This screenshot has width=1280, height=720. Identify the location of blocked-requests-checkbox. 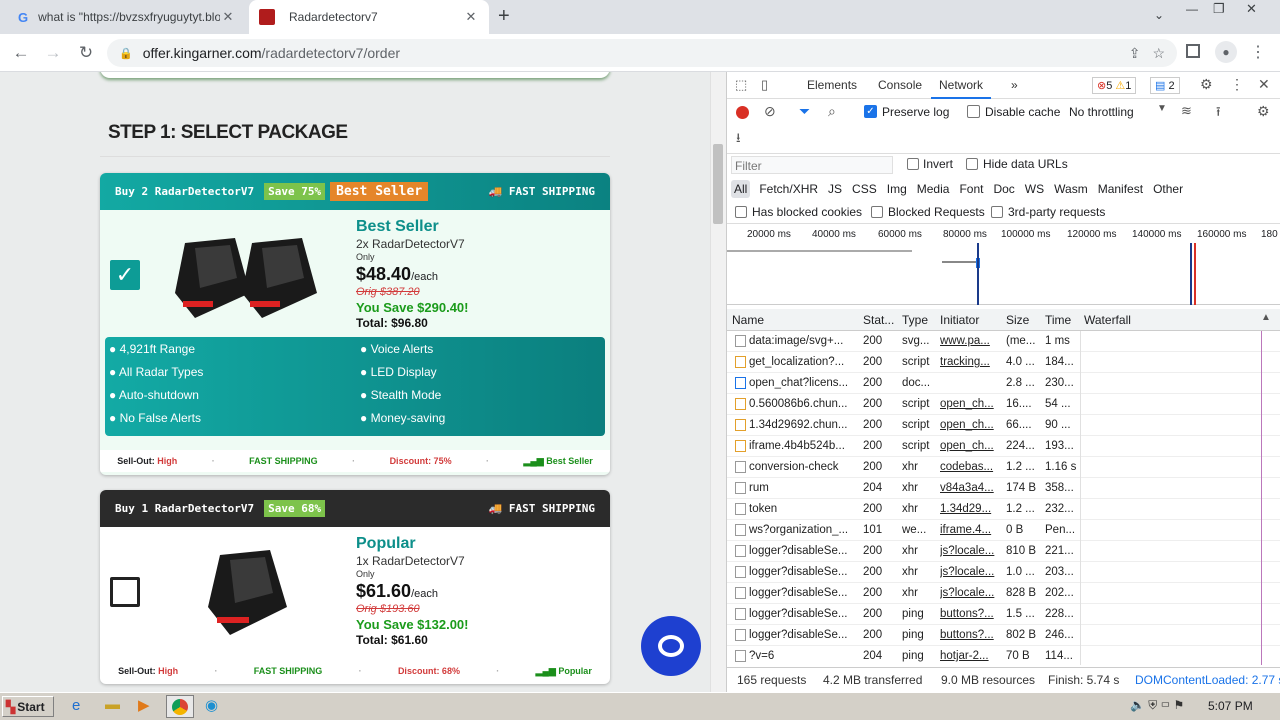
(877, 212).